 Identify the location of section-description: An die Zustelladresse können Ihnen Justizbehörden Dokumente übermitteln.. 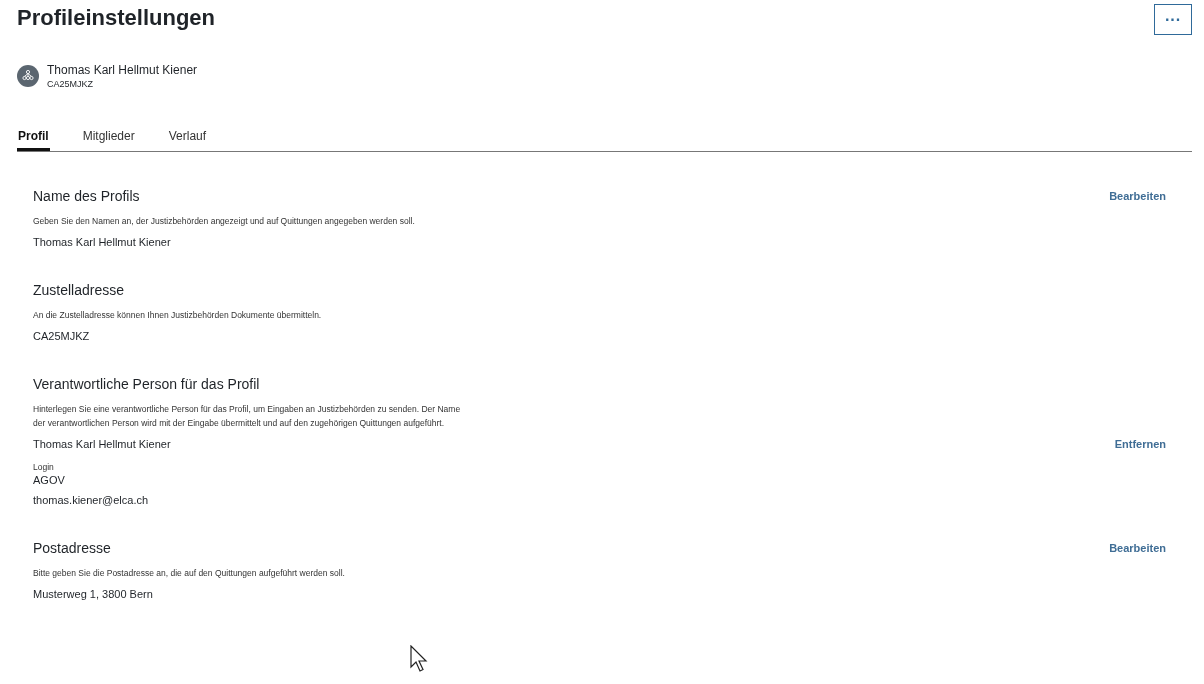
(178, 315).